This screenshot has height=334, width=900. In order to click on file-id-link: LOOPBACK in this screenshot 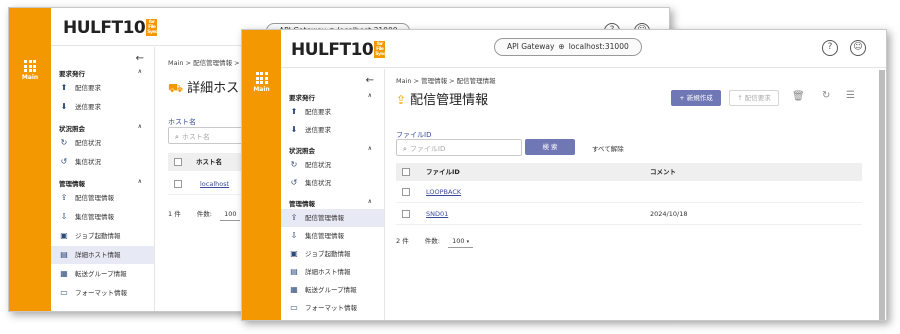, I will do `click(443, 192)`.